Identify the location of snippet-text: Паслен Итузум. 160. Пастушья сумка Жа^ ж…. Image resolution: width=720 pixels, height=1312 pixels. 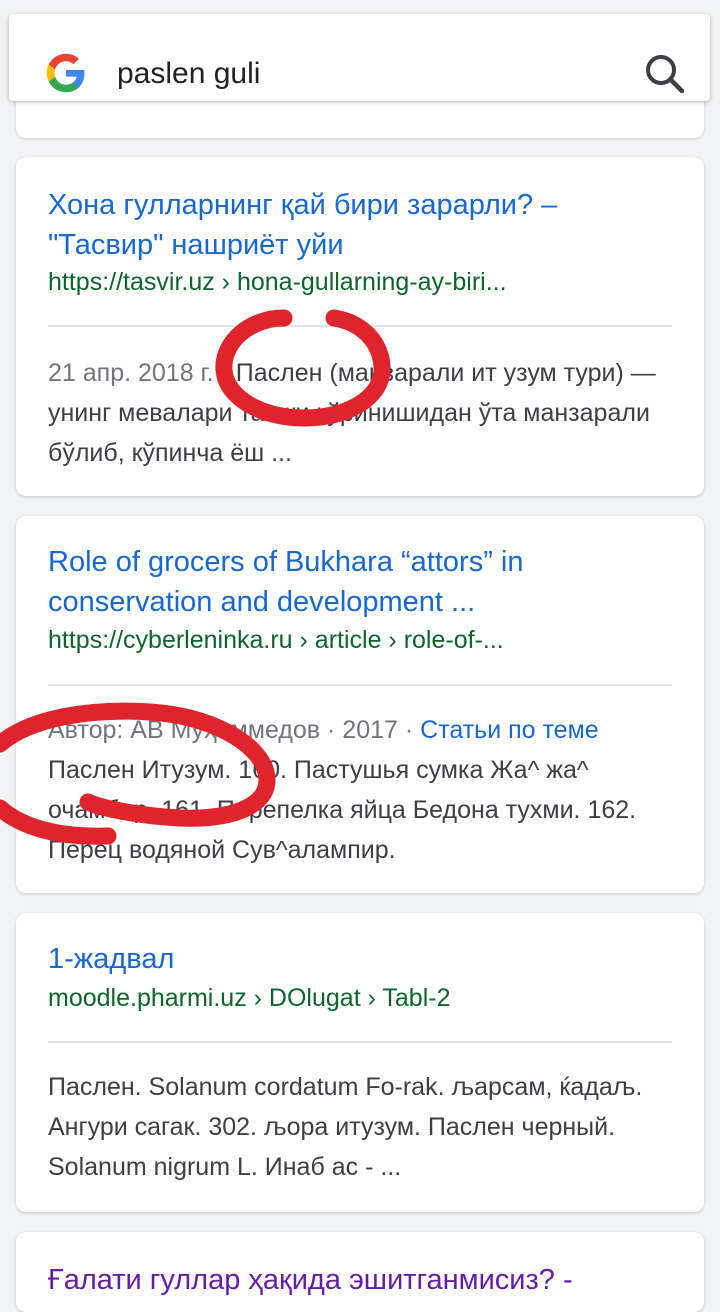
(342, 810).